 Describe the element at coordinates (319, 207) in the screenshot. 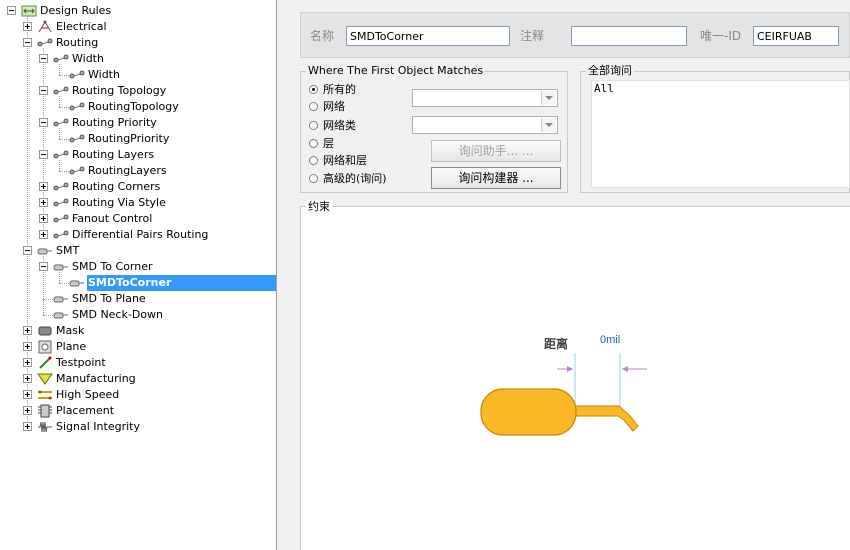

I see `constraints-title: 约束` at that location.